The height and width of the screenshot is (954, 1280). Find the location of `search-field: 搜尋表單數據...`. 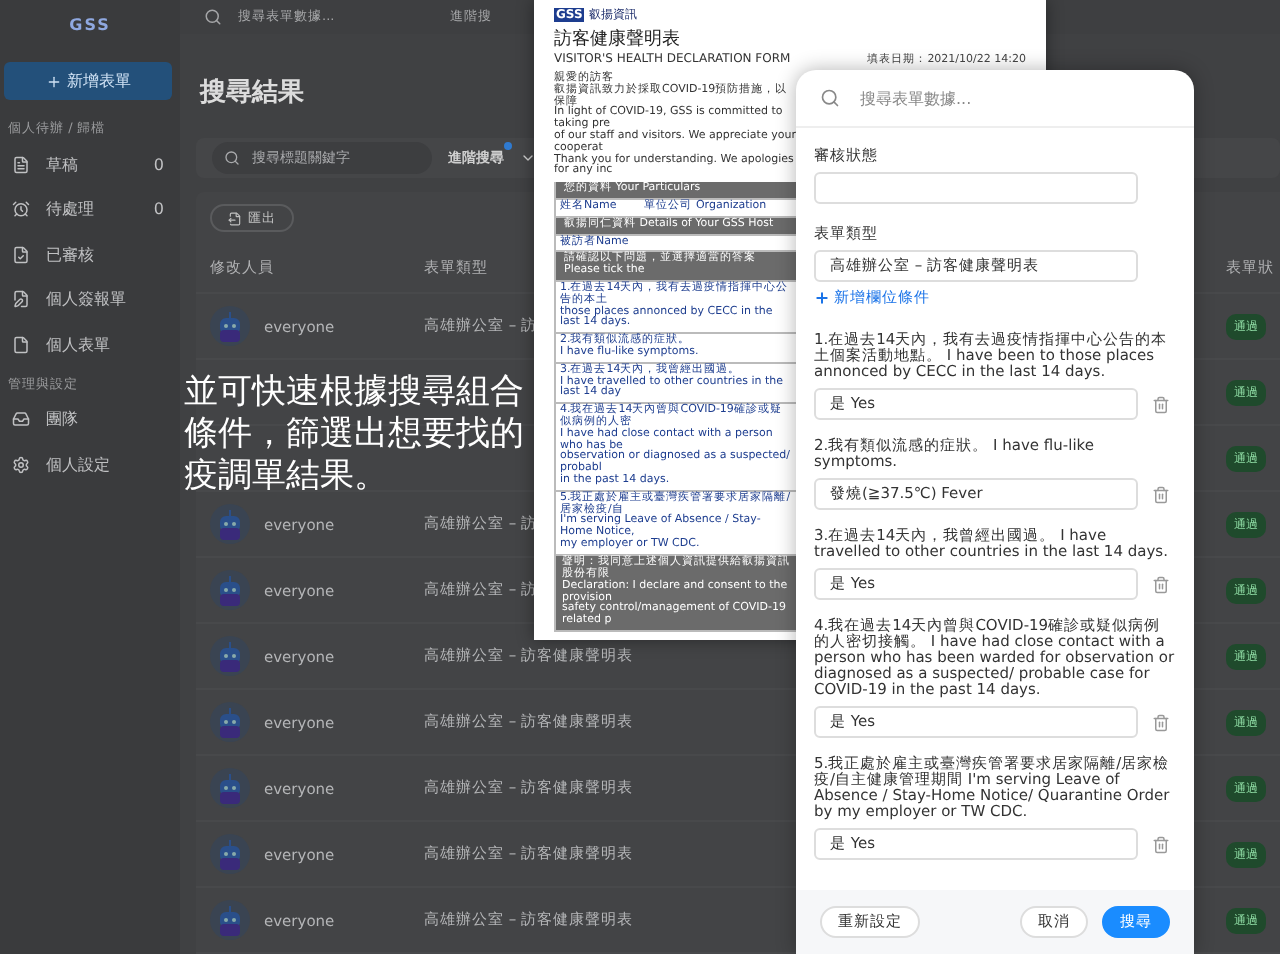

search-field: 搜尋表單數據... is located at coordinates (916, 98).